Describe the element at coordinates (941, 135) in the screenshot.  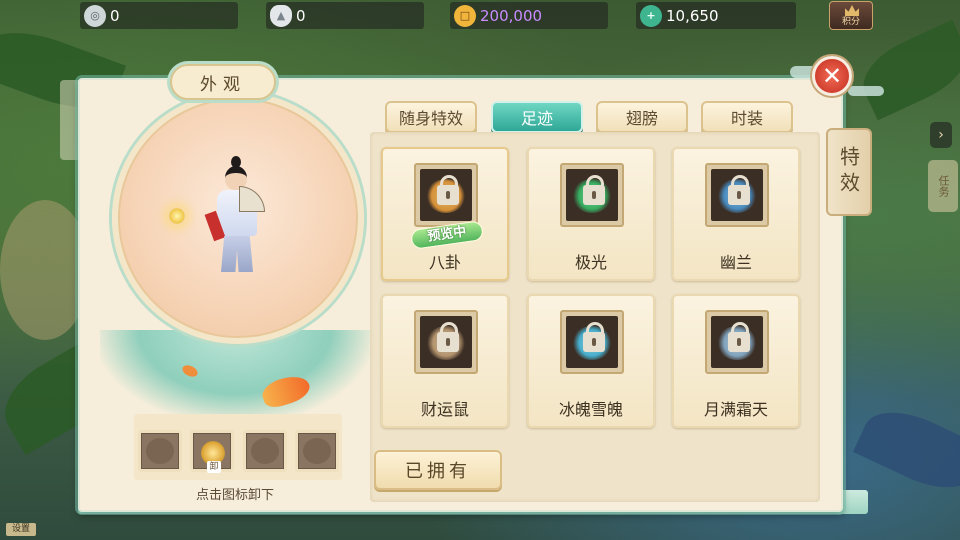
I see `expand-arrow-icon: ›` at that location.